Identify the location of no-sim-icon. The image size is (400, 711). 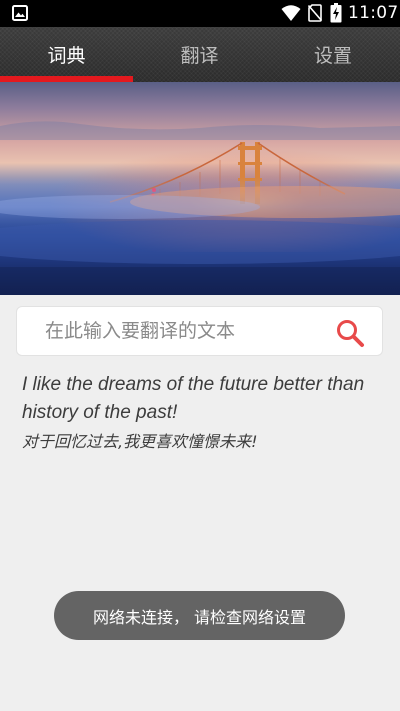
(315, 13).